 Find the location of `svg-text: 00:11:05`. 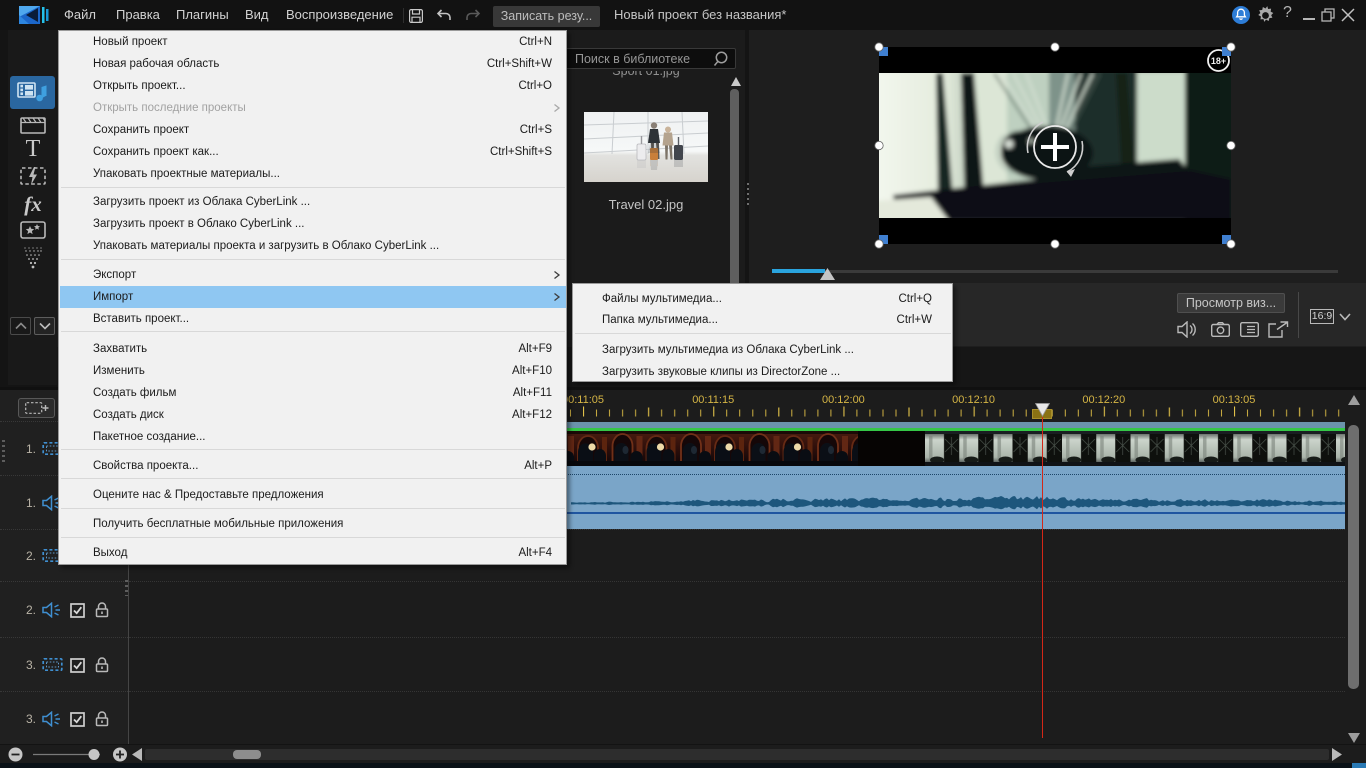

svg-text: 00:11:05 is located at coordinates (583, 400).